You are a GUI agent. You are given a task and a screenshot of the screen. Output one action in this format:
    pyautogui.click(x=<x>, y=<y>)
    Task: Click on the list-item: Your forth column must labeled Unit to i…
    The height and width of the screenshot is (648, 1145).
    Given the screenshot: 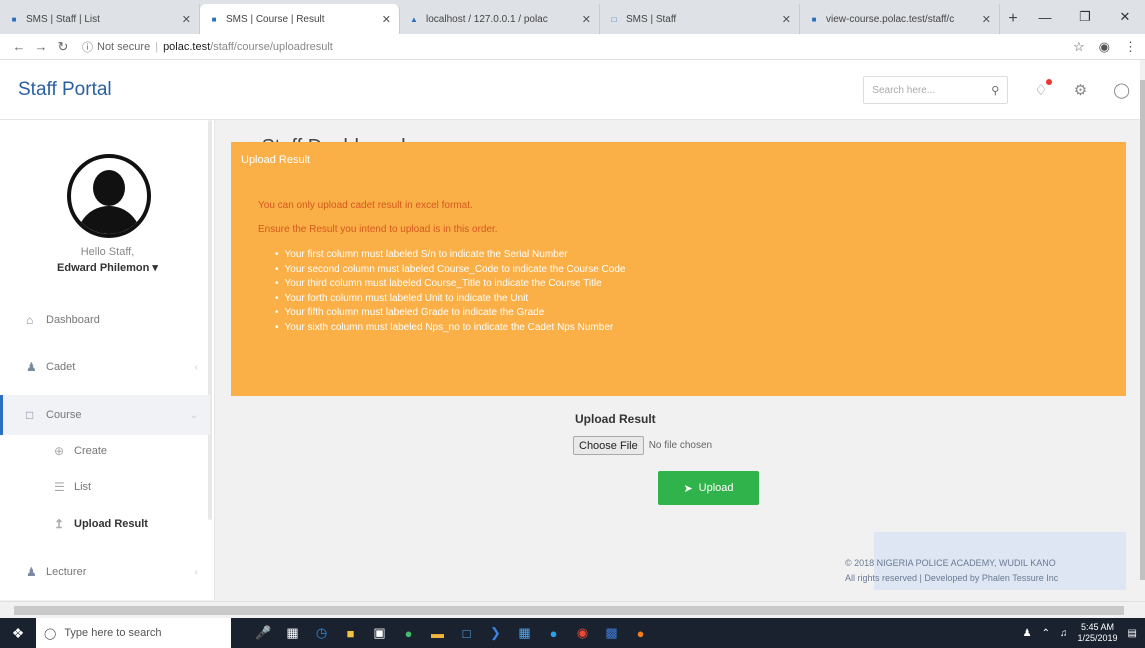 What is the action you would take?
    pyautogui.click(x=450, y=299)
    